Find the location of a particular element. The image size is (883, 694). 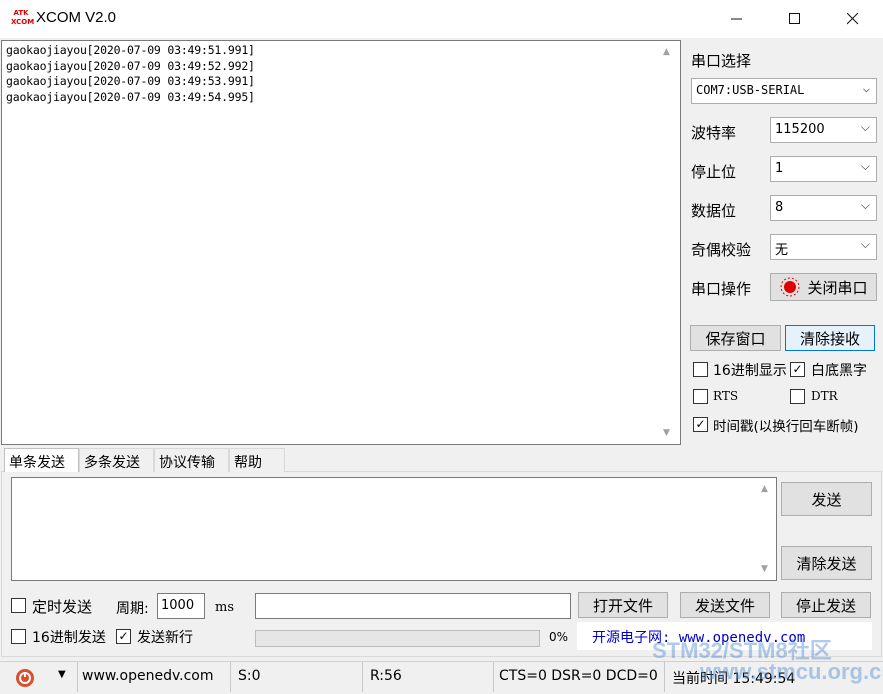

watermark-url: www.stmcu.org.cn is located at coordinates (791, 671).